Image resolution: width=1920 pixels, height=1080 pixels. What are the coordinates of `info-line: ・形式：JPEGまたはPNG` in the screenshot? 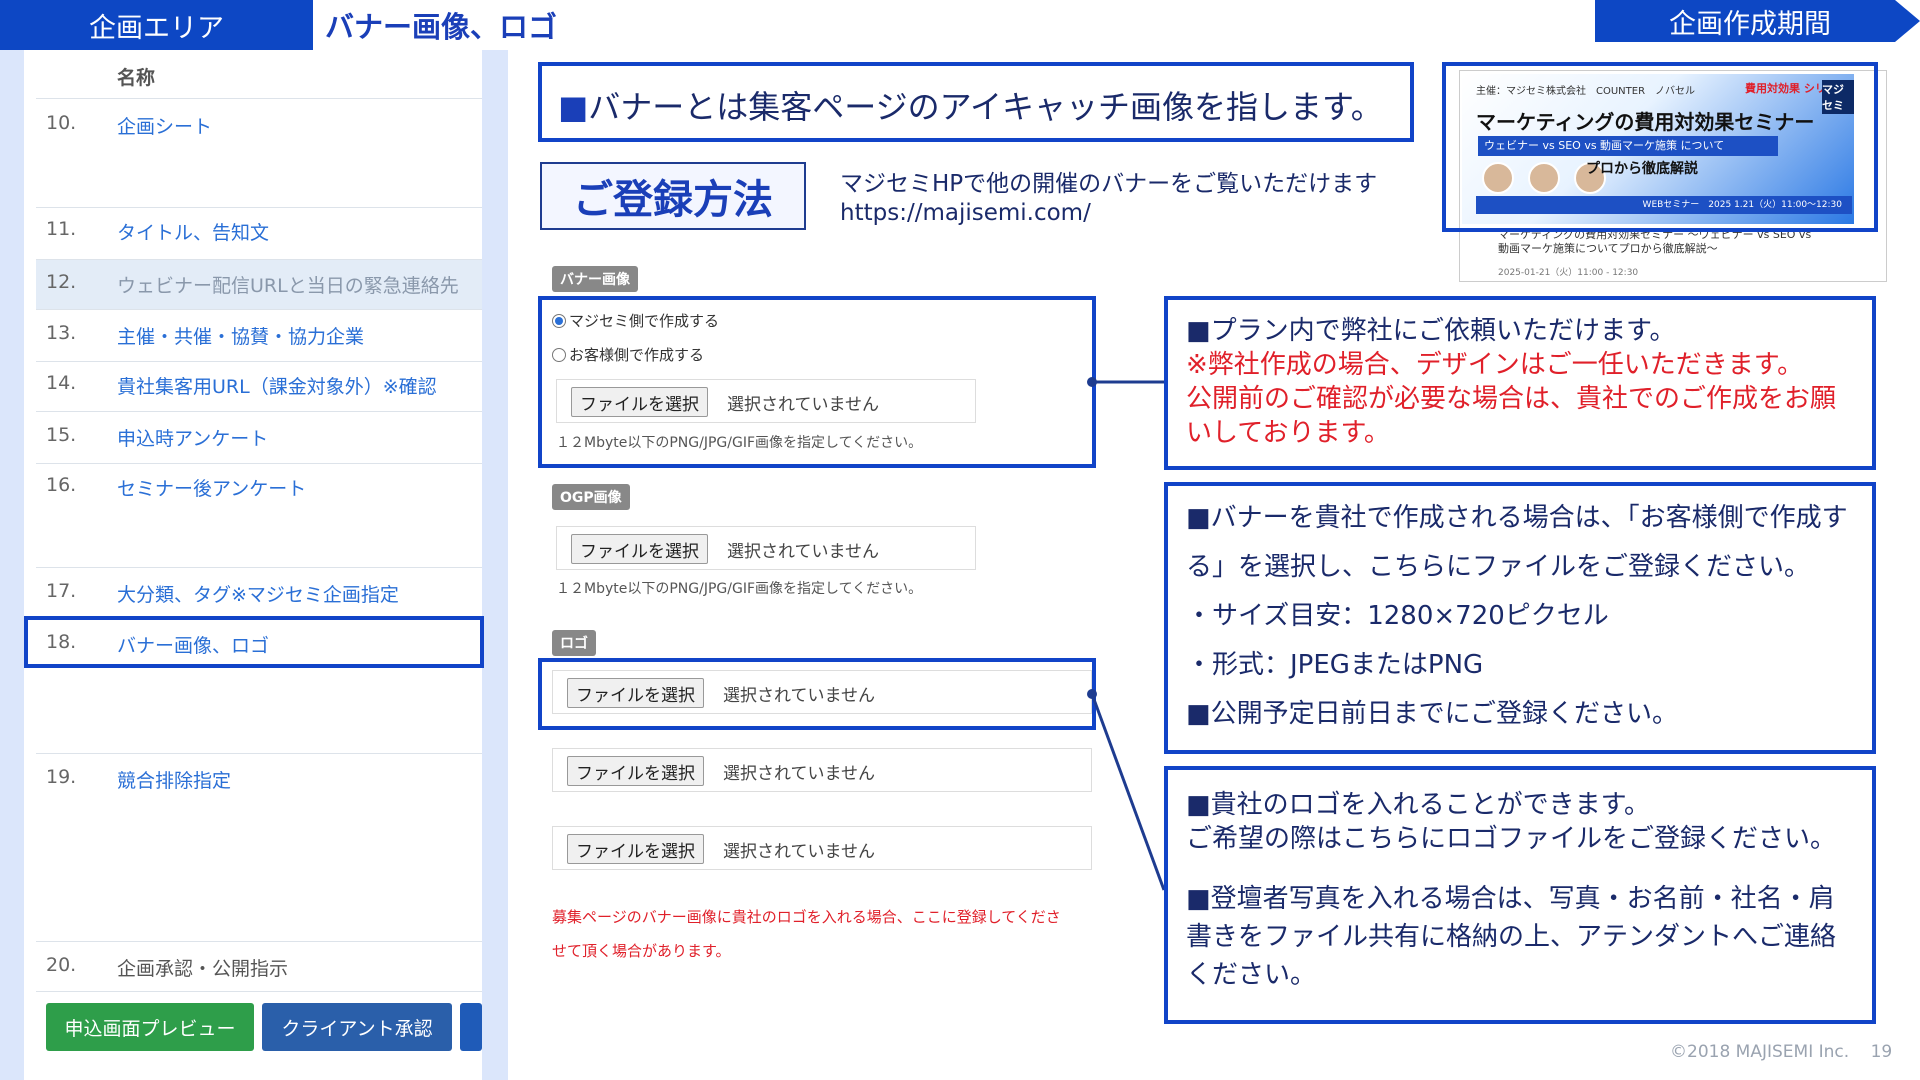 It's located at (1335, 665).